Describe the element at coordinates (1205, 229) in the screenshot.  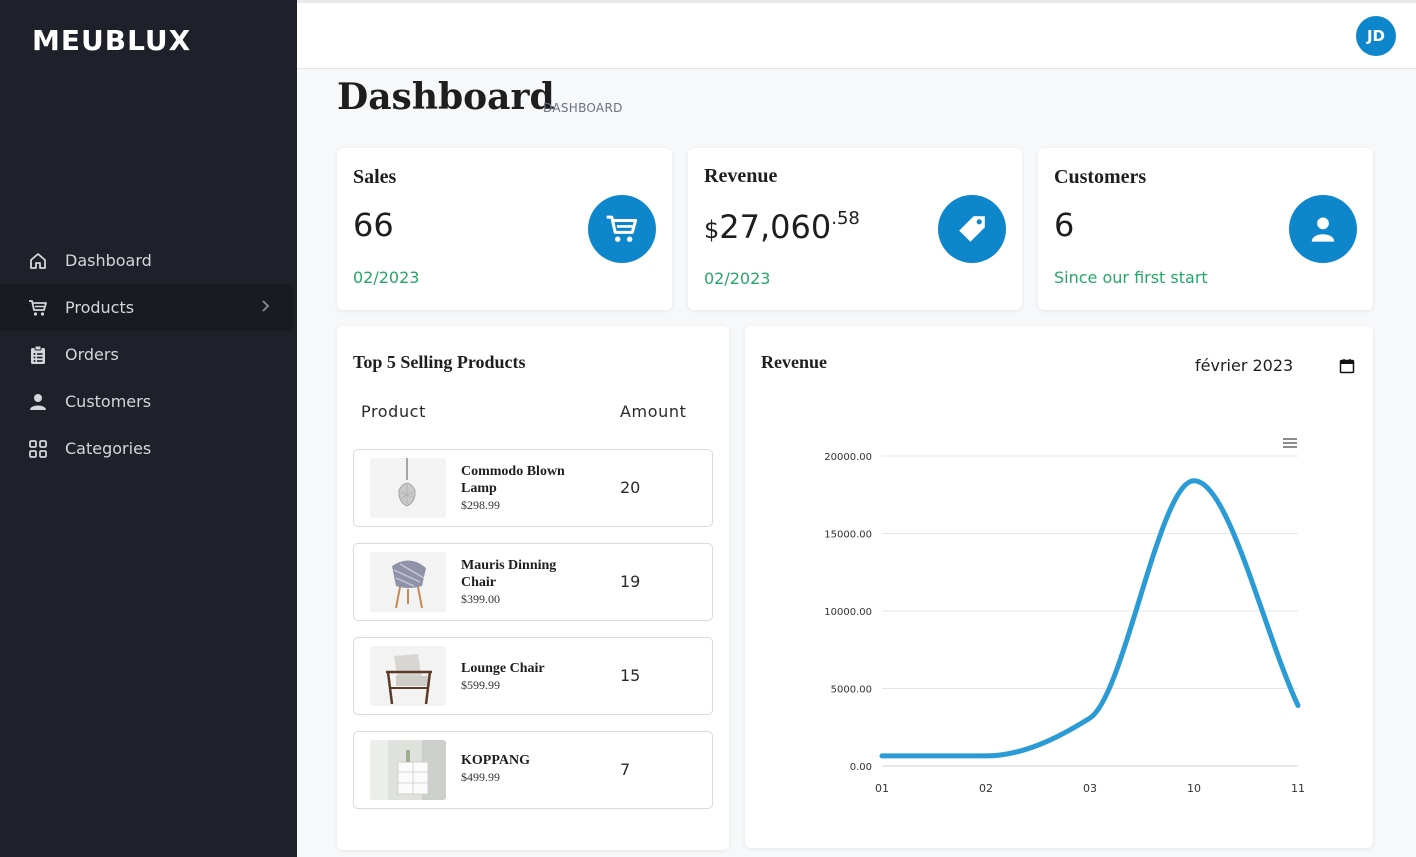
I see `customers-card: Customers 6 Since our first start` at that location.